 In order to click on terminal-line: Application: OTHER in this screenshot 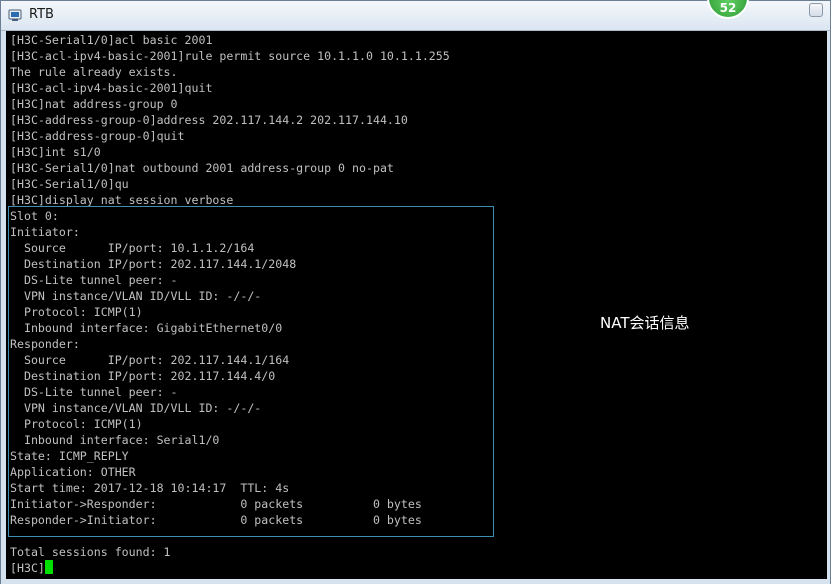, I will do `click(73, 472)`.